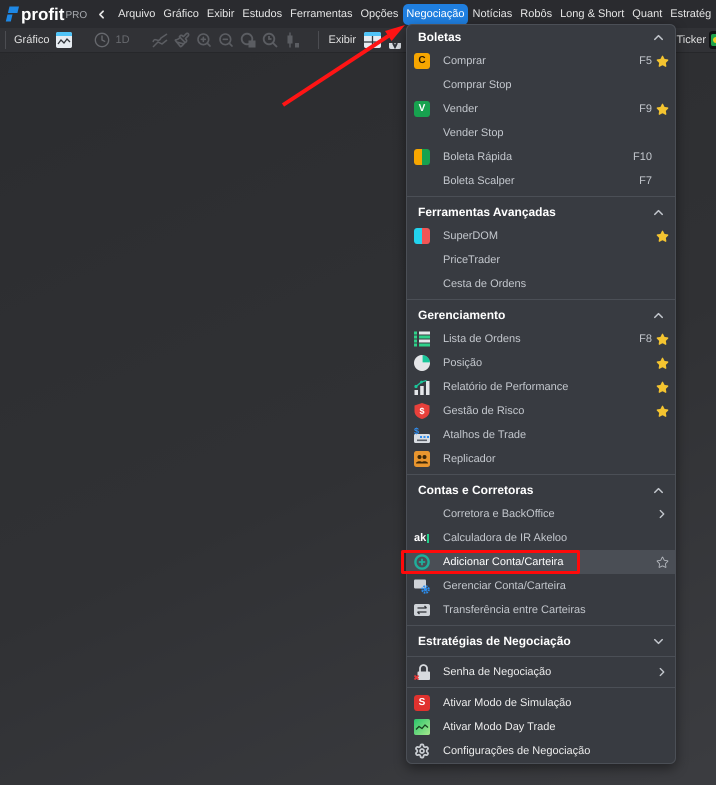 The height and width of the screenshot is (785, 716). I want to click on logo-text: profit, so click(42, 14).